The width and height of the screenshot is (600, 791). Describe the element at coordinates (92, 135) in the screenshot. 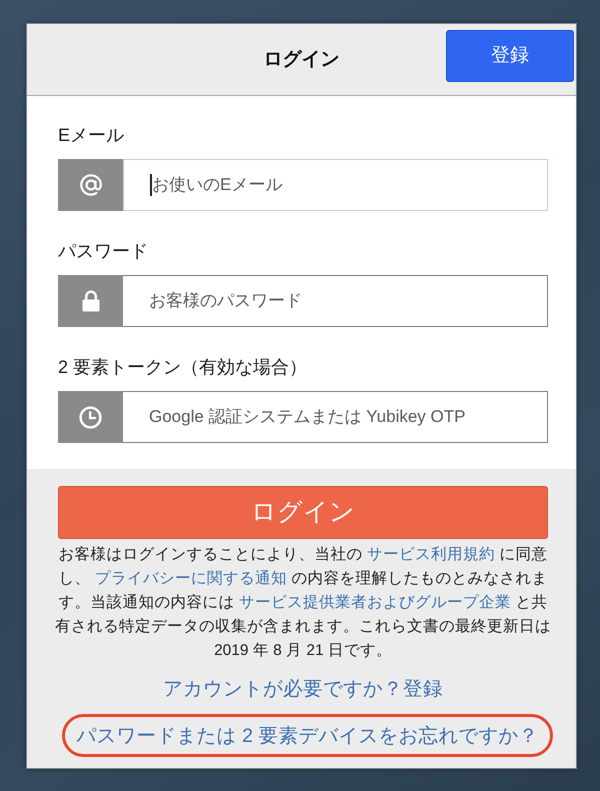

I see `field-label: Eメール` at that location.